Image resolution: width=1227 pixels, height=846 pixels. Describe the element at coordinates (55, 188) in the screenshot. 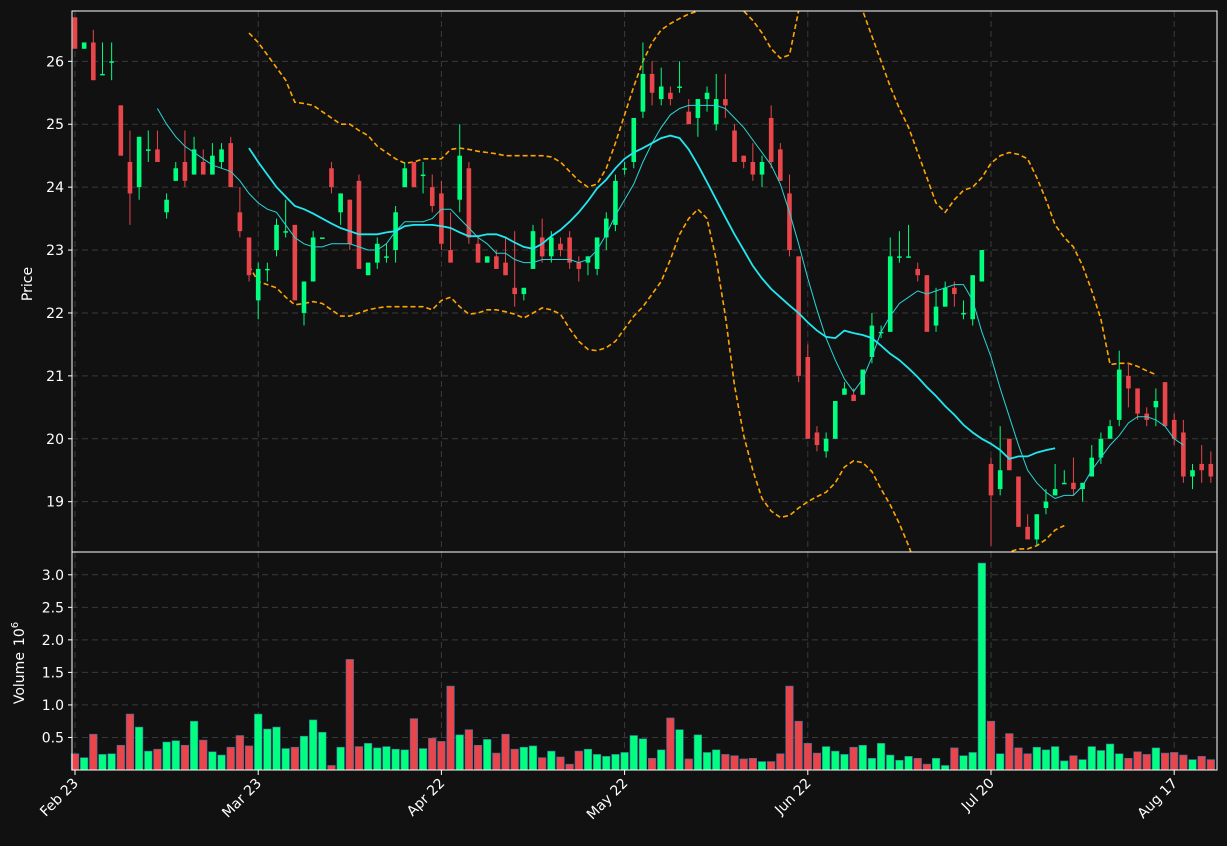

I see `price-tick-label: 24` at that location.